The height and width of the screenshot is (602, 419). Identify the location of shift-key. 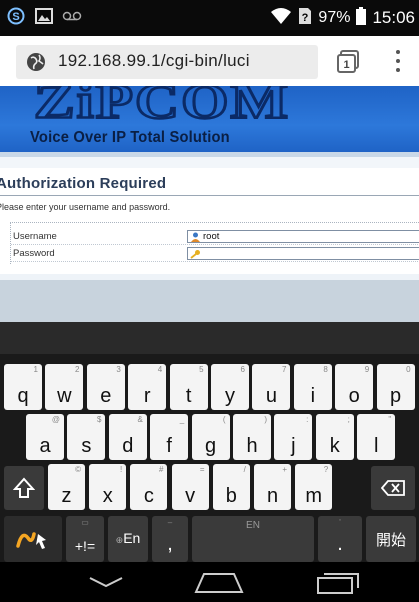
(24, 488).